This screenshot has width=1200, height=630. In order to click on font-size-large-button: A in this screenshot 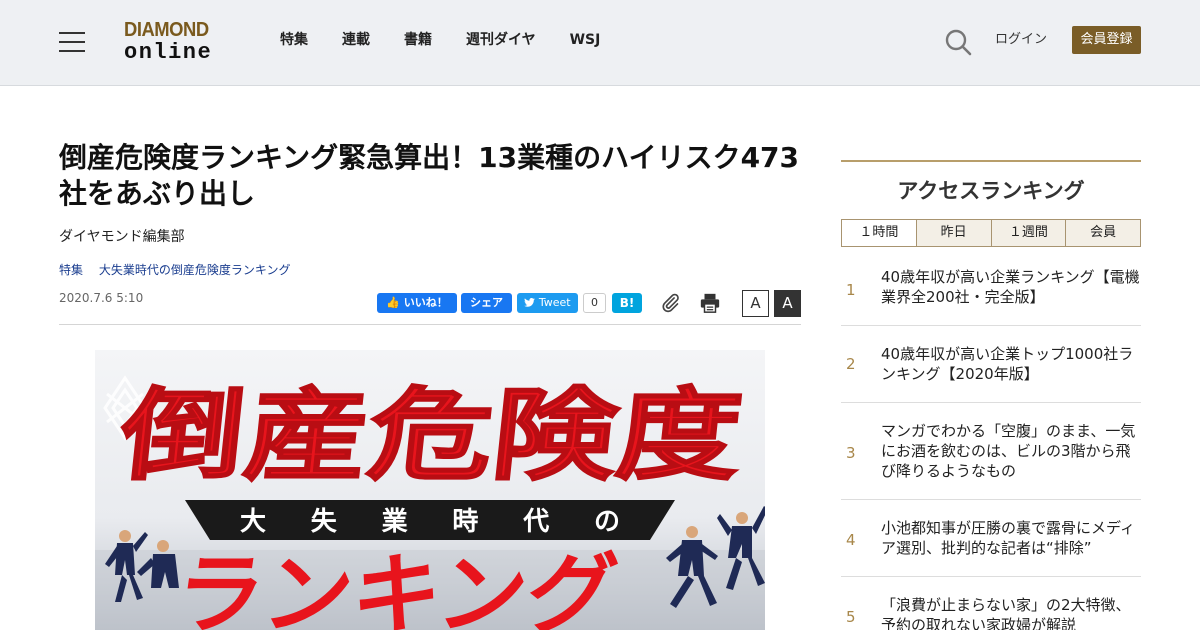, I will do `click(787, 303)`.